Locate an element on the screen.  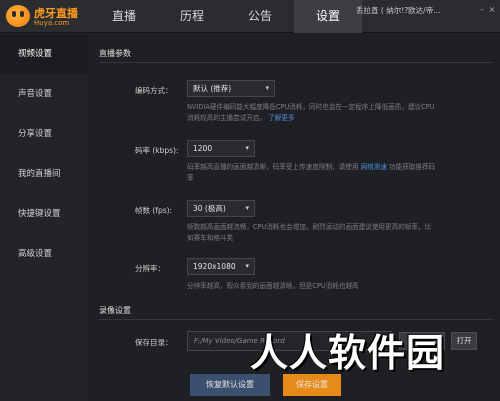
fps-value: 30 (极高) is located at coordinates (209, 208).